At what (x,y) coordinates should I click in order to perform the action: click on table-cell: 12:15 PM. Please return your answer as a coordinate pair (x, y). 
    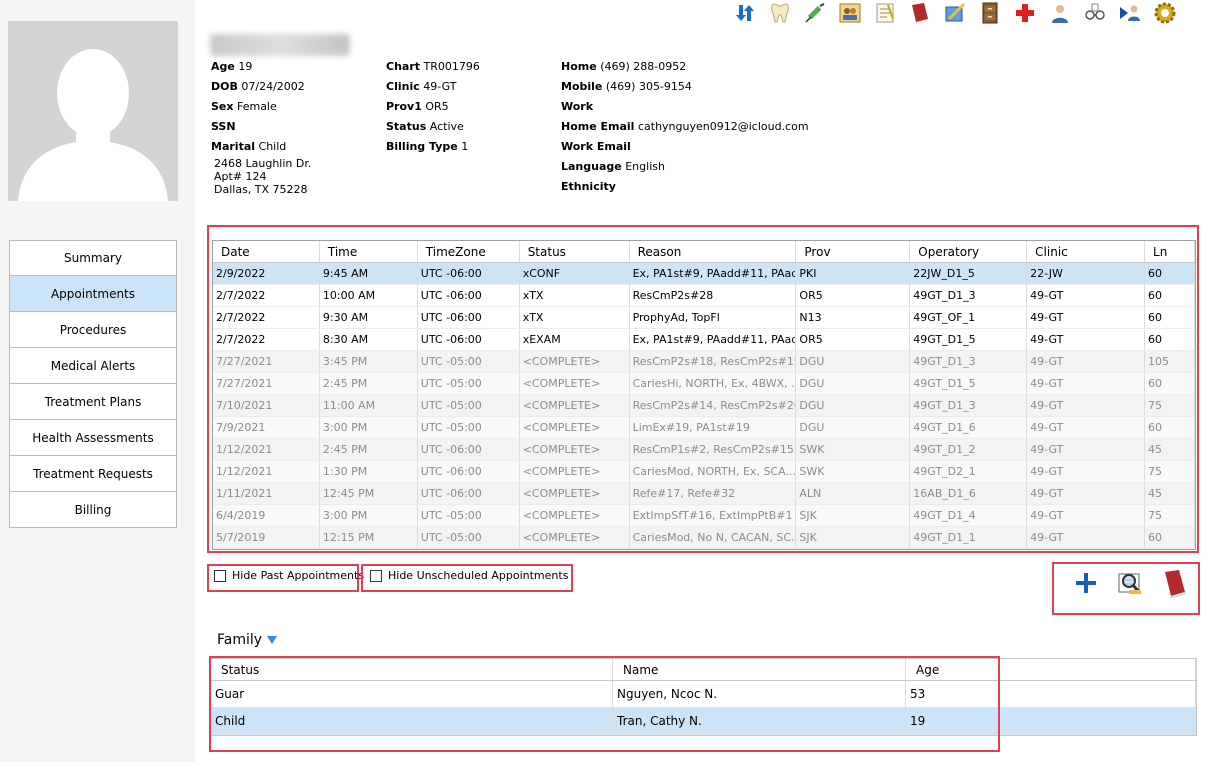
    Looking at the image, I should click on (368, 537).